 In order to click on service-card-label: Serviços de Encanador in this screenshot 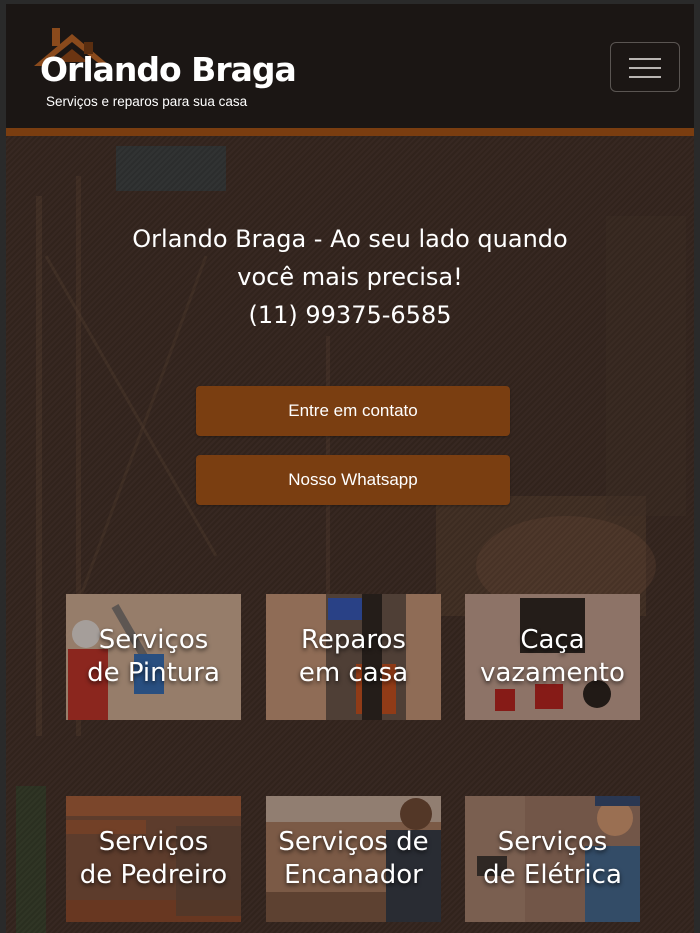, I will do `click(353, 858)`.